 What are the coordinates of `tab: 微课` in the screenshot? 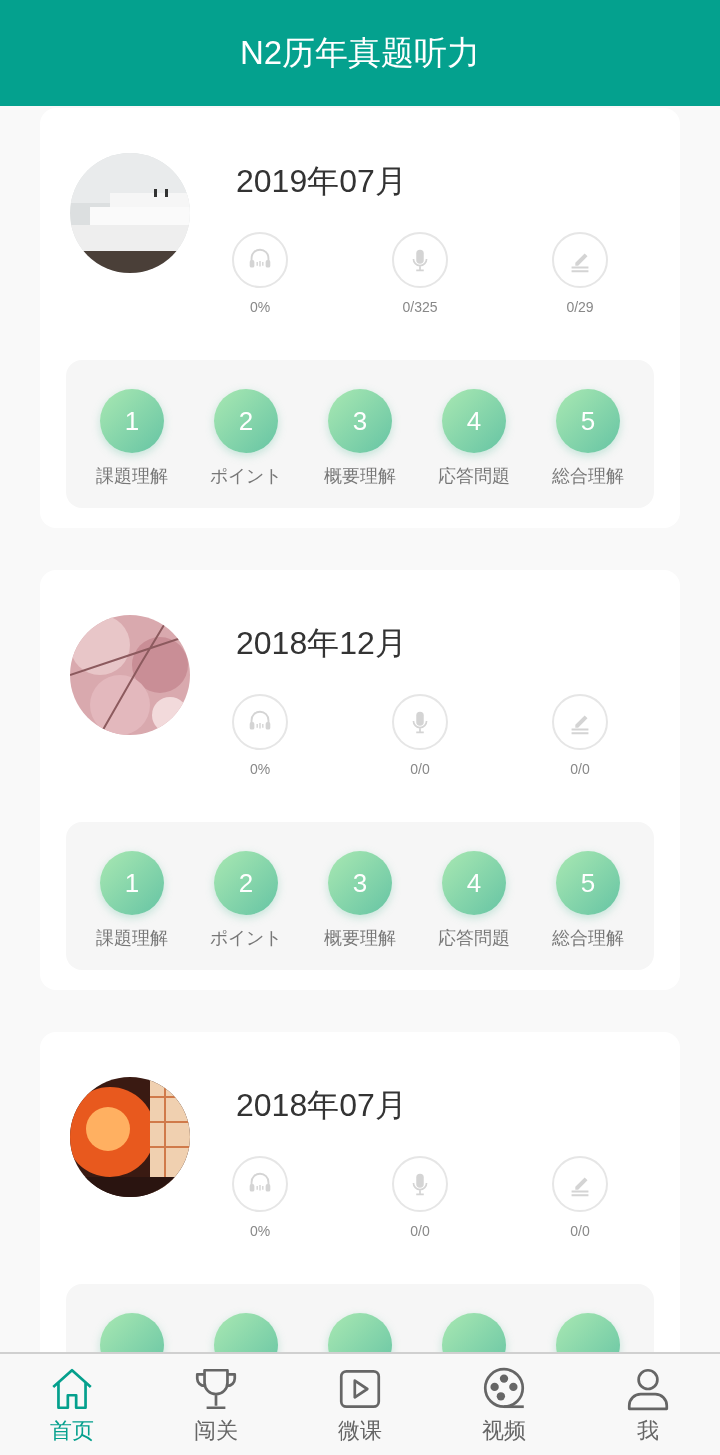 It's located at (360, 1404).